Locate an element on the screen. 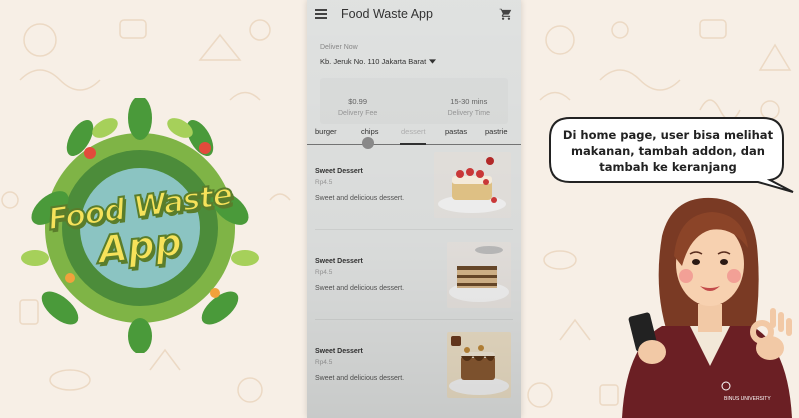 Image resolution: width=799 pixels, height=418 pixels. delivery-time-label: Delivery Time is located at coordinates (468, 113).